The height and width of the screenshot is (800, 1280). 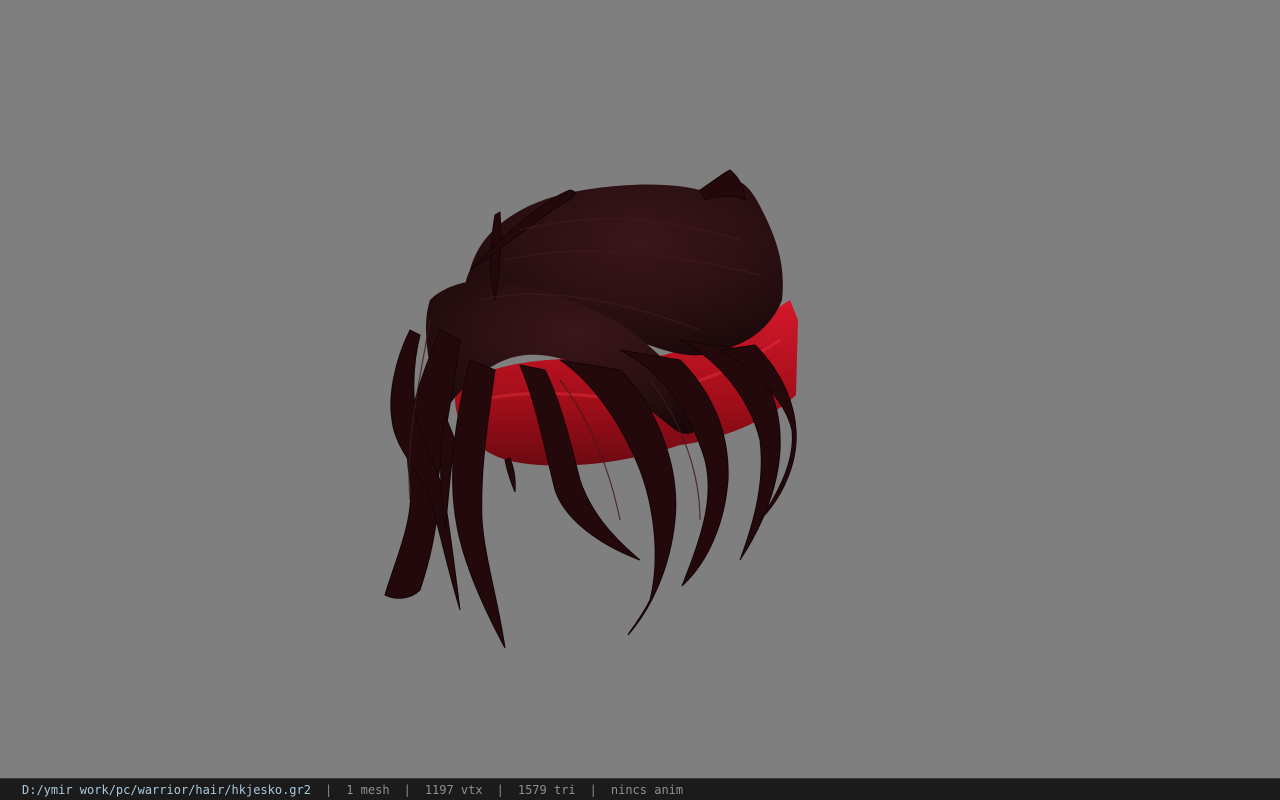 I want to click on vertex-count-label: 1197 vtx, so click(x=453, y=789).